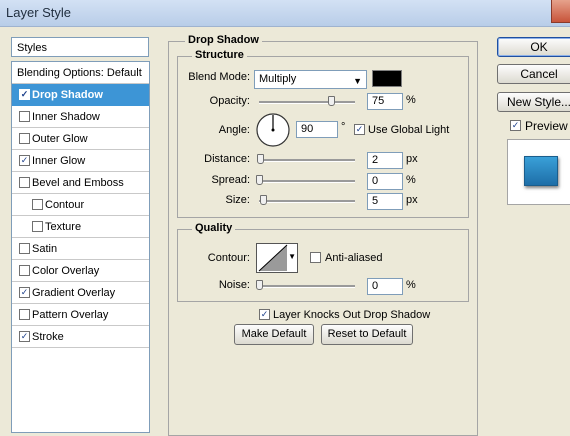  What do you see at coordinates (385, 286) in the screenshot?
I see `noise-input: 0` at bounding box center [385, 286].